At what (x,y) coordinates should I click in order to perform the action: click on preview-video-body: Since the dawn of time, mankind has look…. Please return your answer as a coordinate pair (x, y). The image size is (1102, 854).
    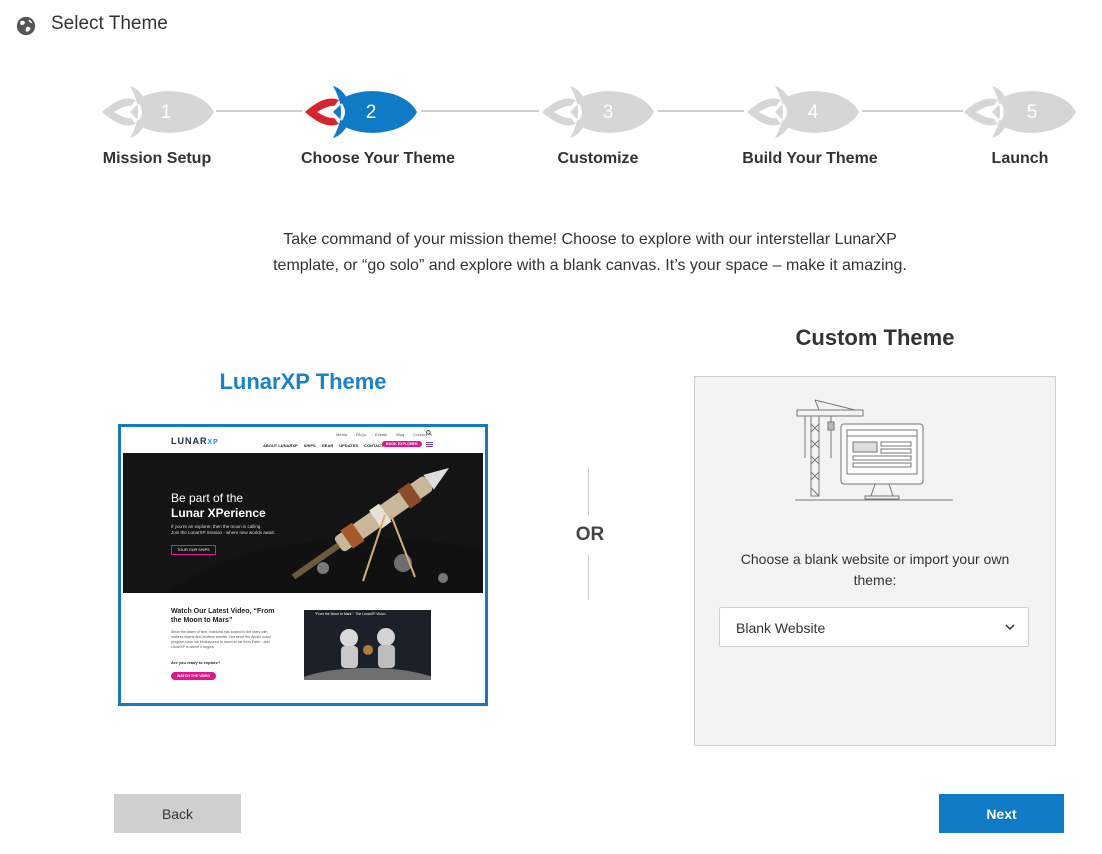
    Looking at the image, I should click on (221, 639).